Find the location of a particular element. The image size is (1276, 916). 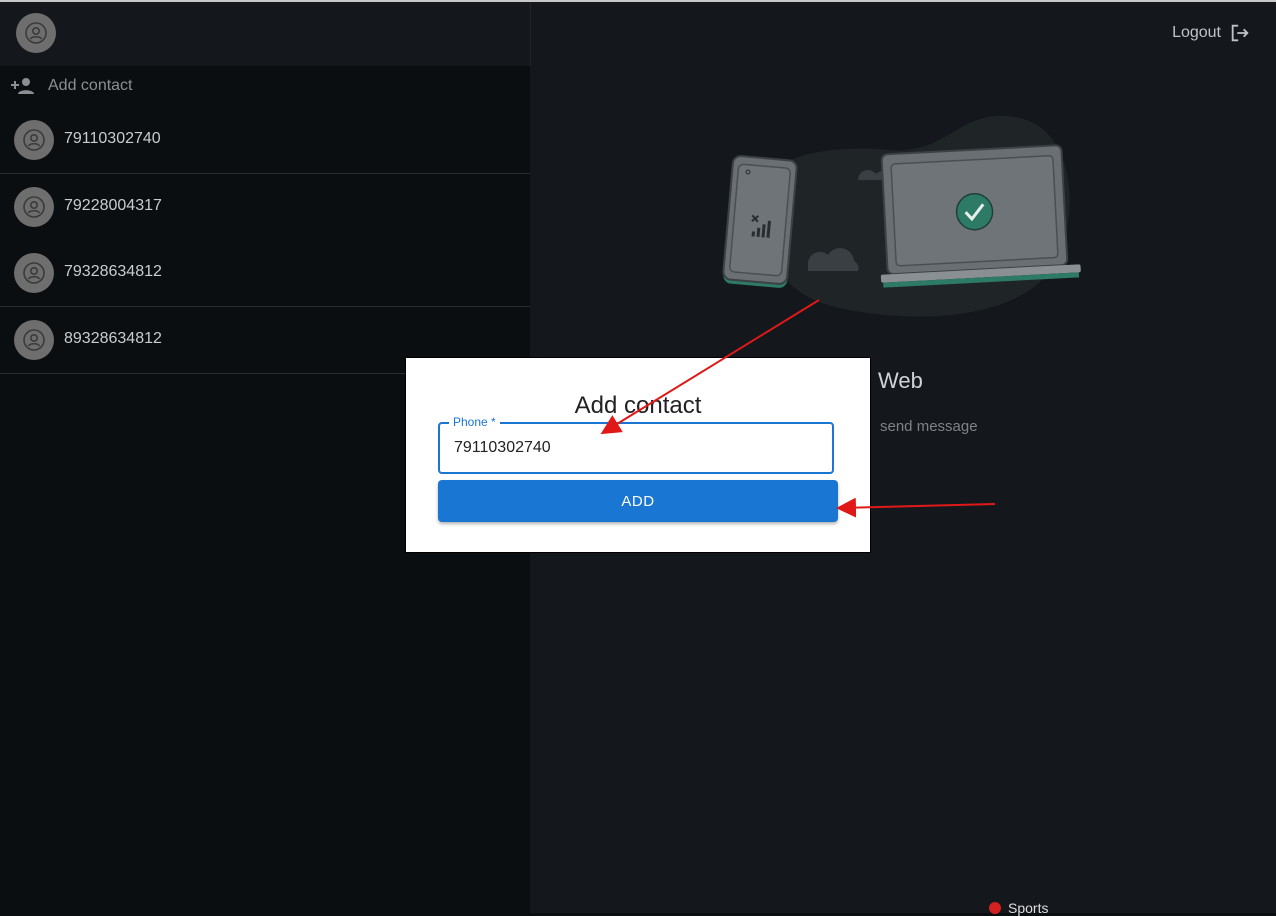

bottom-fragment-text: Sports is located at coordinates (1028, 908).